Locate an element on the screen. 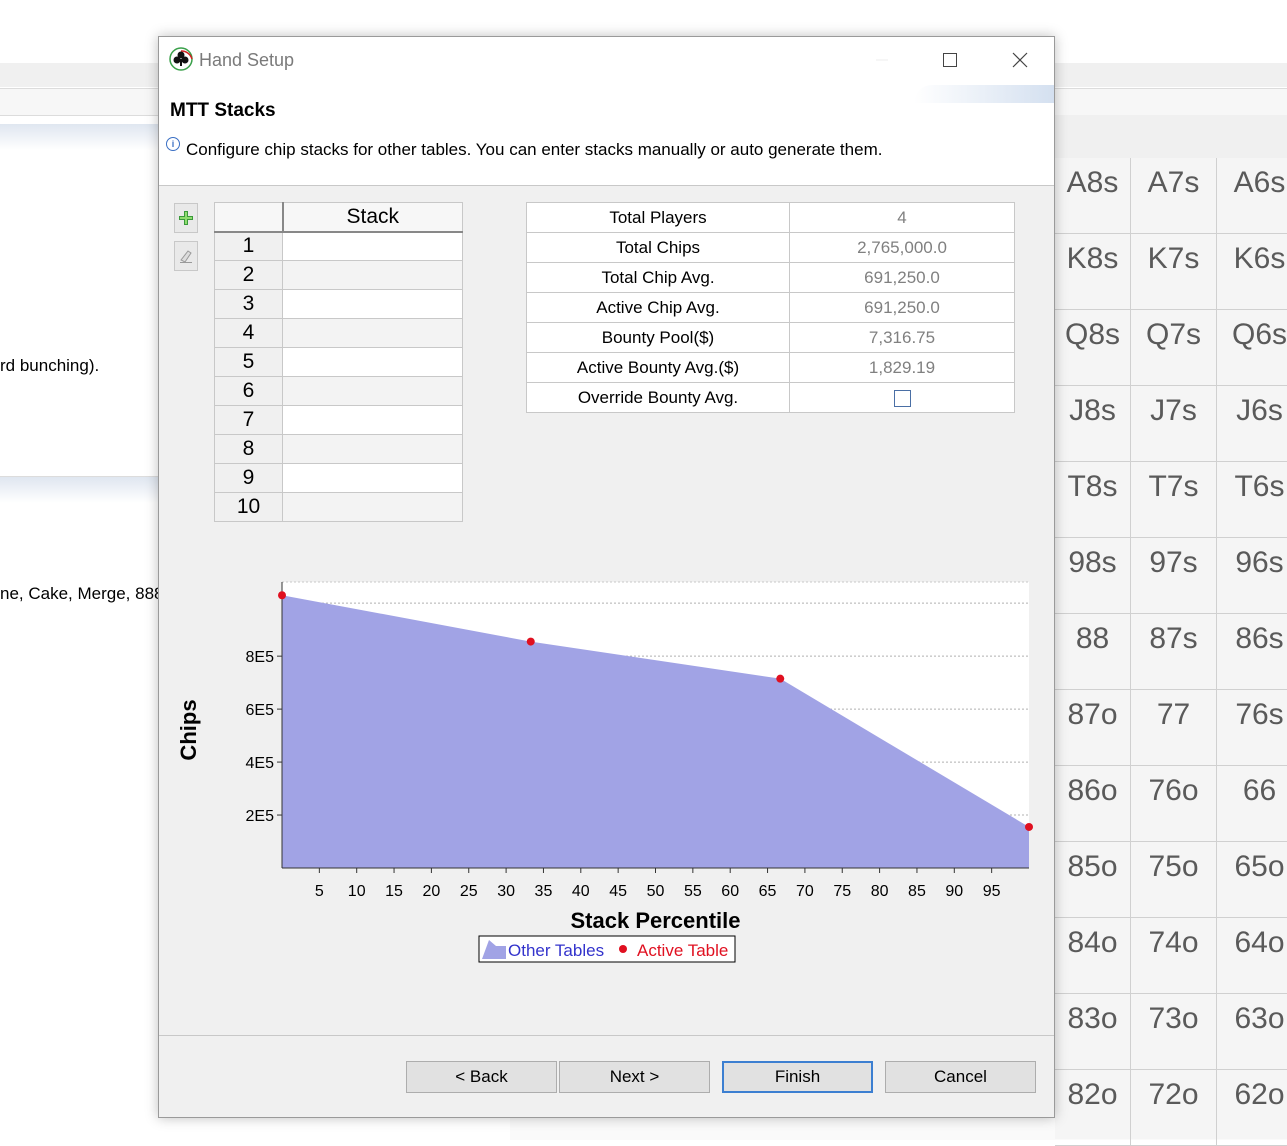  x-tick-label: 75 is located at coordinates (842, 891).